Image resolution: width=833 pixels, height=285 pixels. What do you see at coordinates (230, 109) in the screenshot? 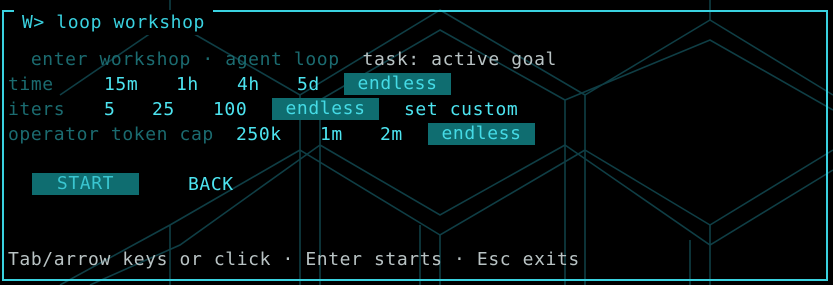
I see `iters-option-100: 100` at bounding box center [230, 109].